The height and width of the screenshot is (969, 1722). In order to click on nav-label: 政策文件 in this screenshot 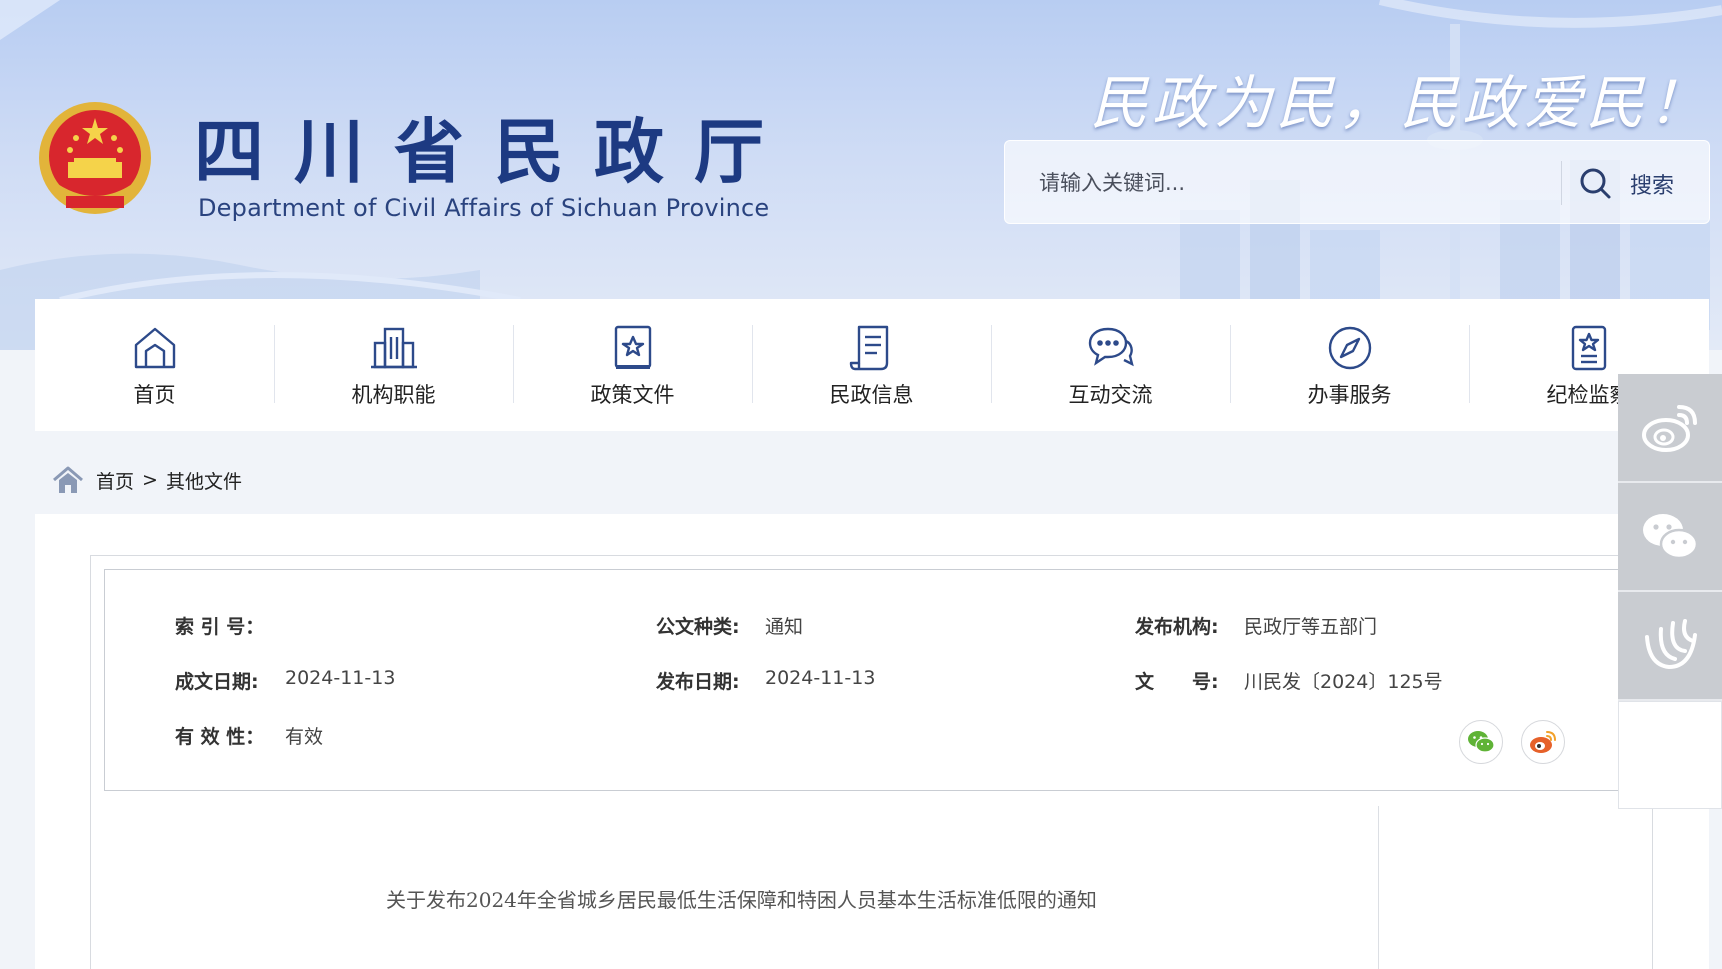, I will do `click(632, 395)`.